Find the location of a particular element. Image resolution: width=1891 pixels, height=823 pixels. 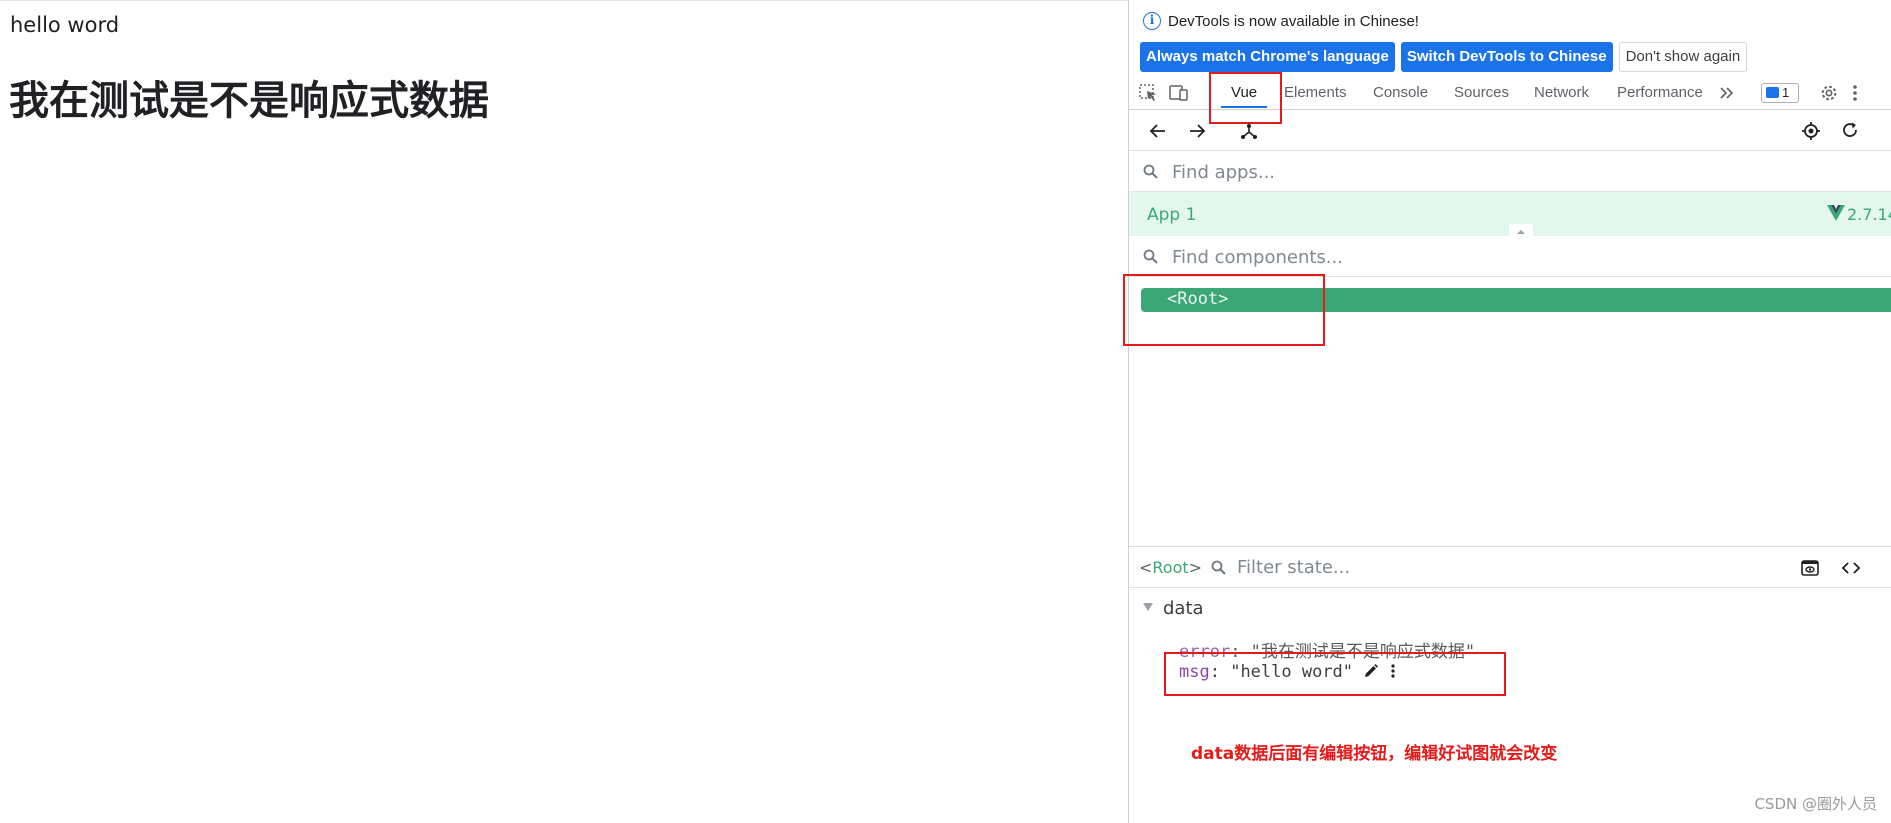

switch-chinese-button: Switch DevTools to Chinese is located at coordinates (1506, 57).